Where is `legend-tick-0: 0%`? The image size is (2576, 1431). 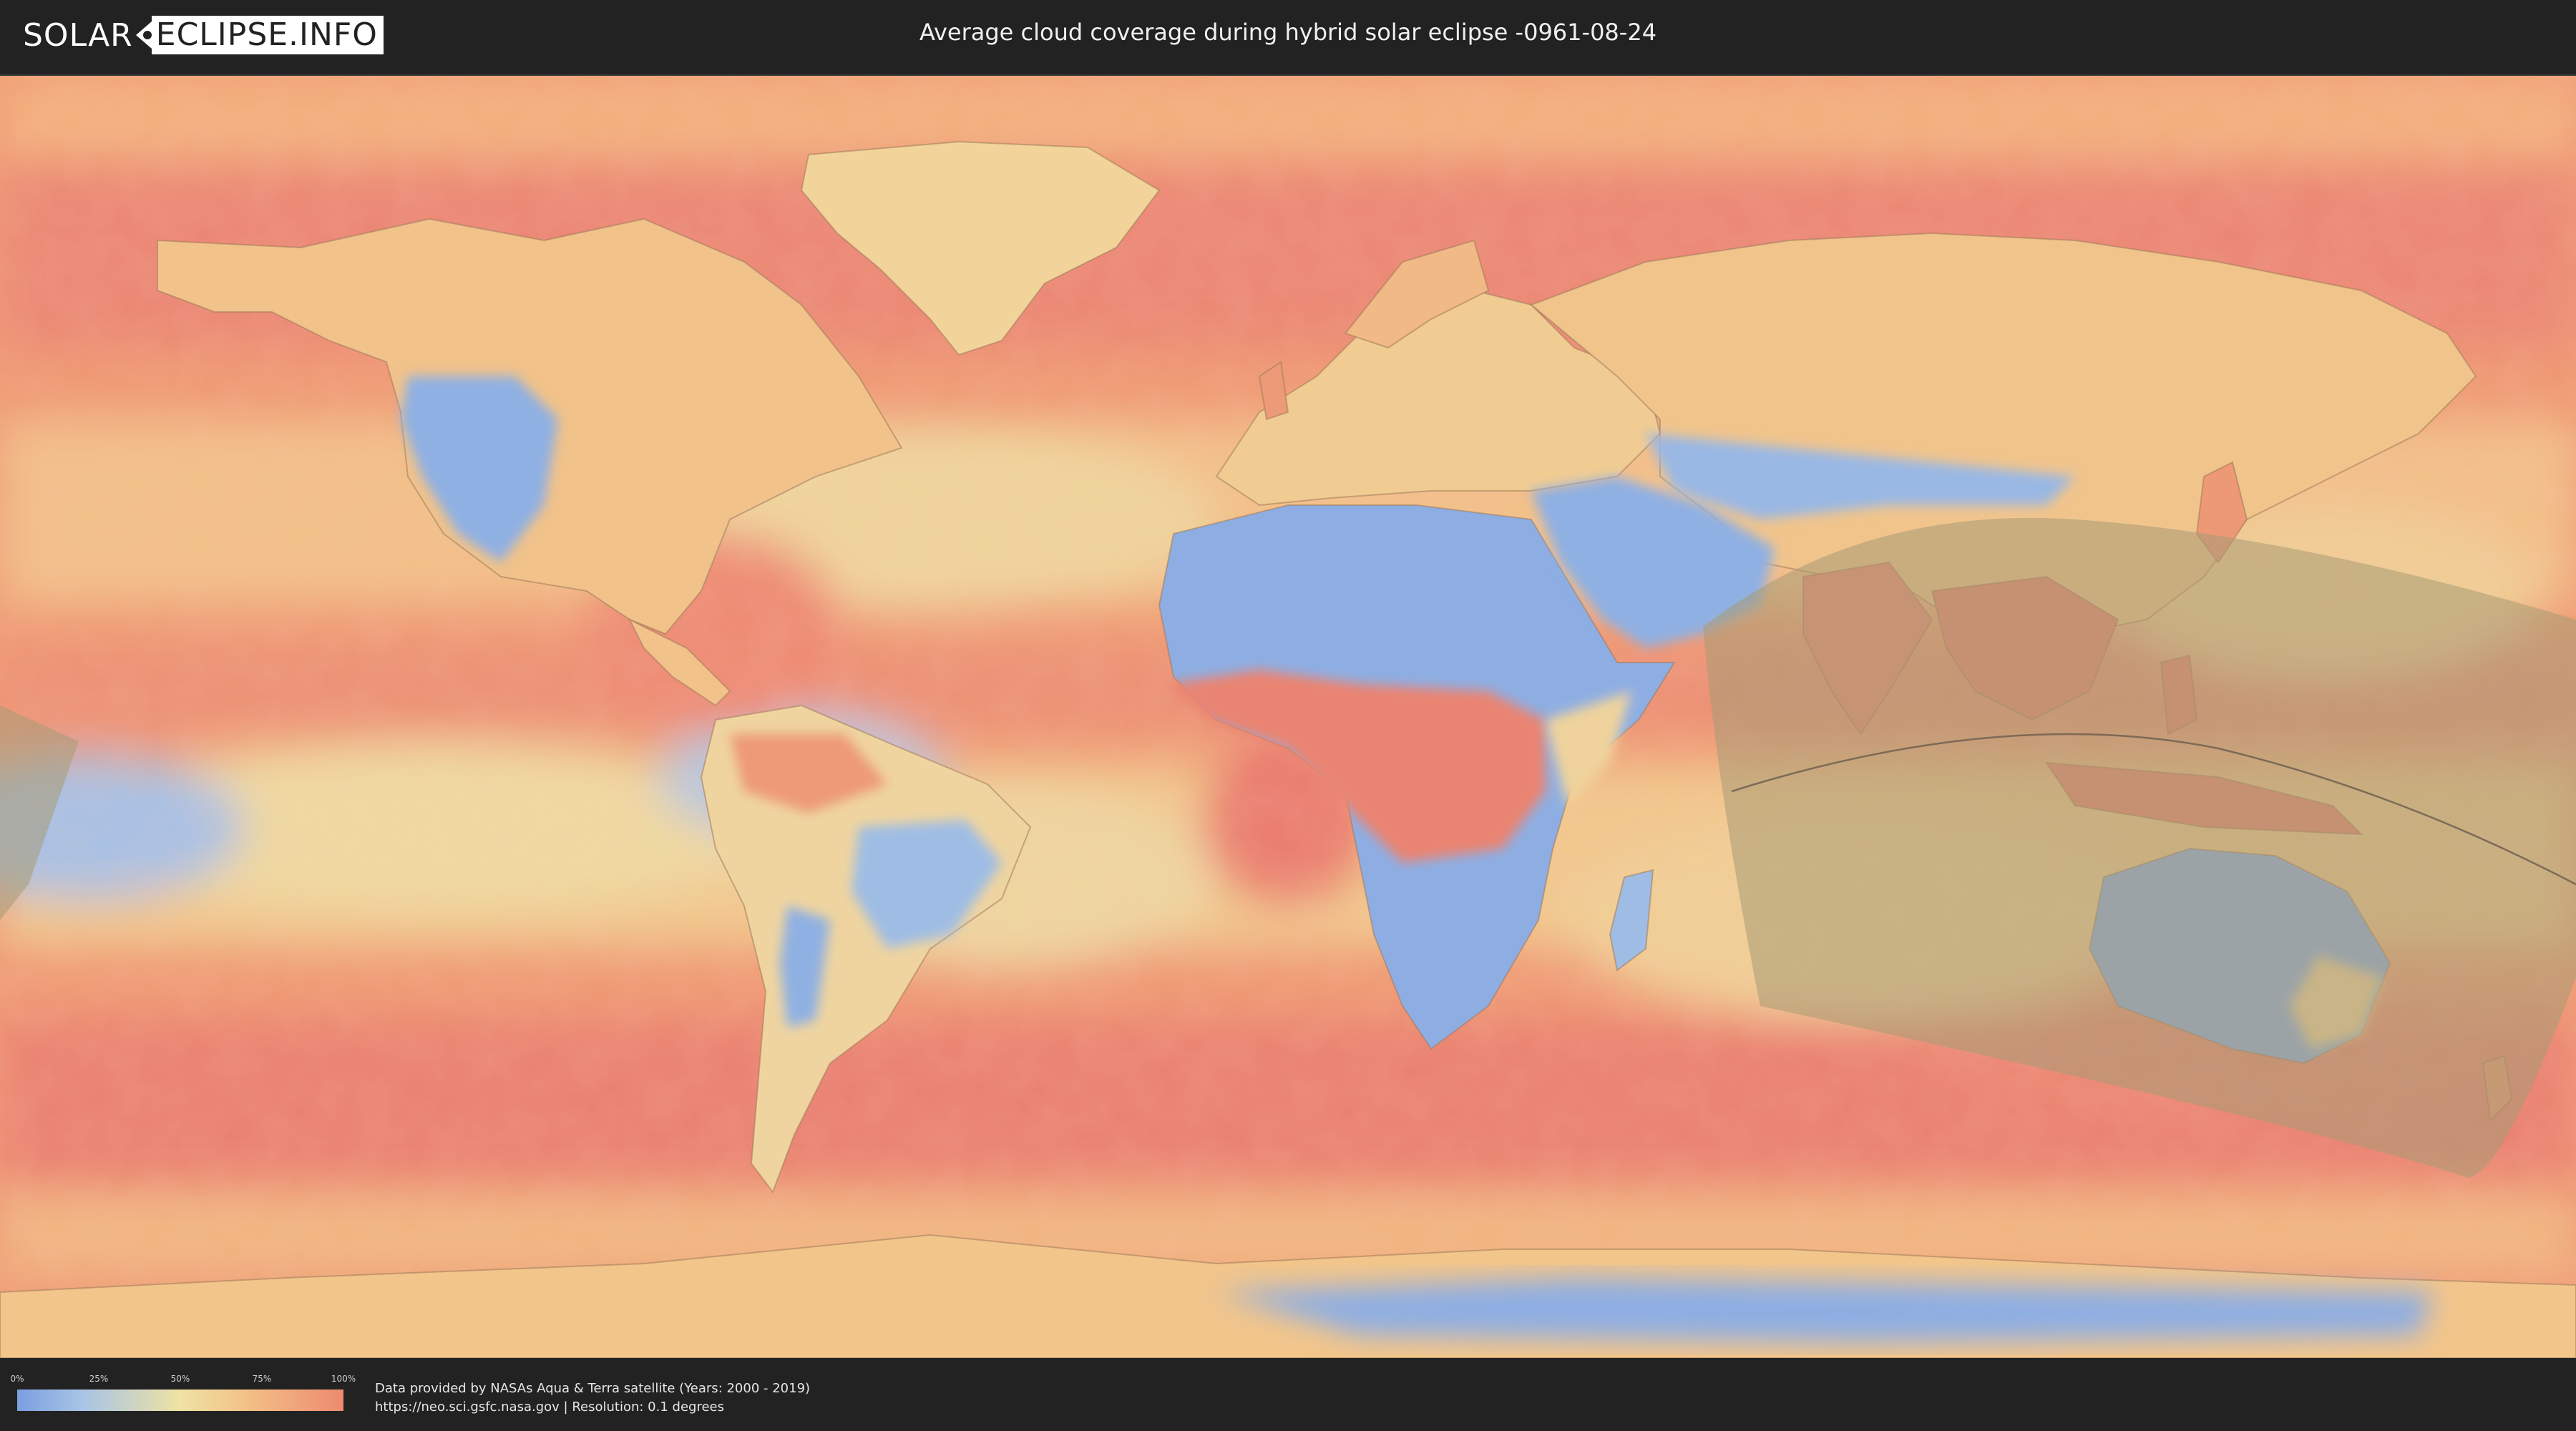
legend-tick-0: 0% is located at coordinates (17, 1379).